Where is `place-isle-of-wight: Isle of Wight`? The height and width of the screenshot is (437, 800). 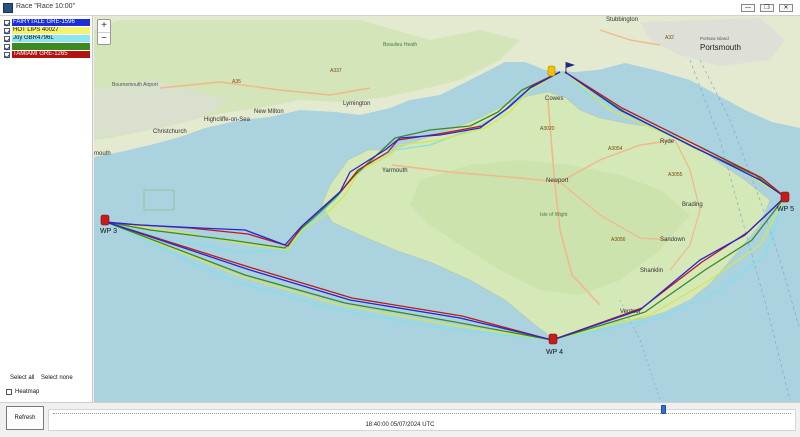 place-isle-of-wight: Isle of Wight is located at coordinates (554, 215).